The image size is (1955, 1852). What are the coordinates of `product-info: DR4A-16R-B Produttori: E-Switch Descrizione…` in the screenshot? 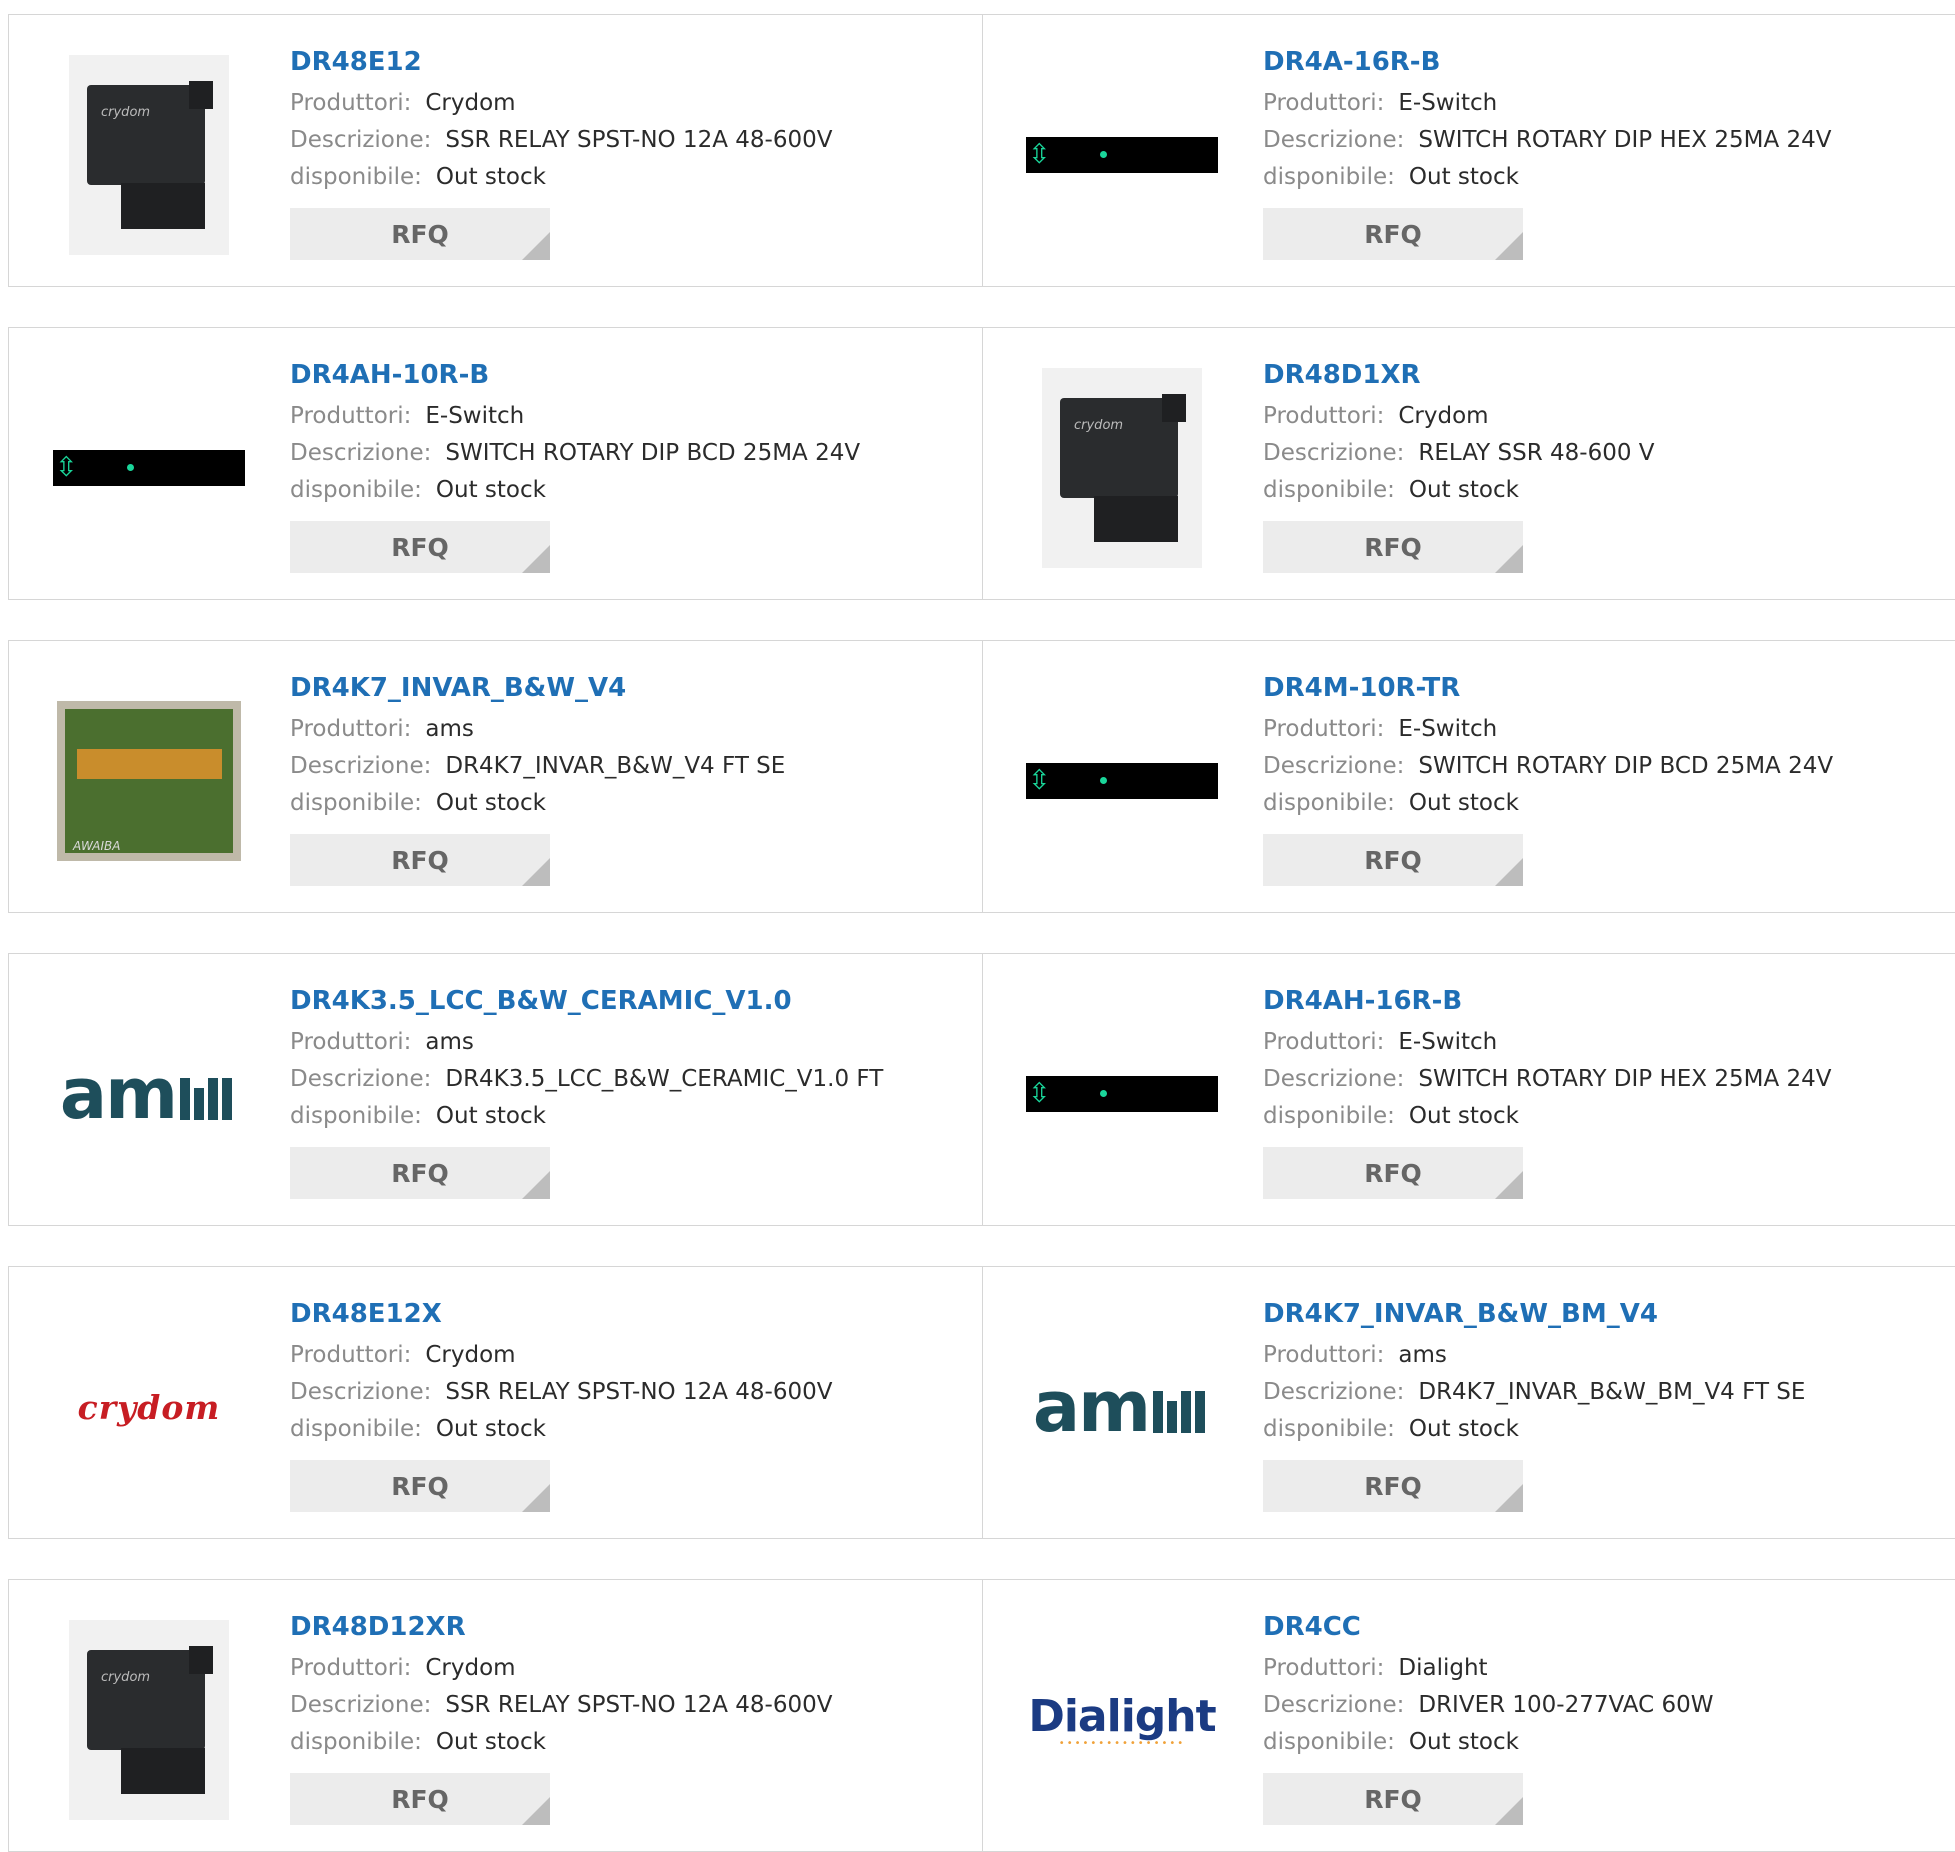 It's located at (1547, 152).